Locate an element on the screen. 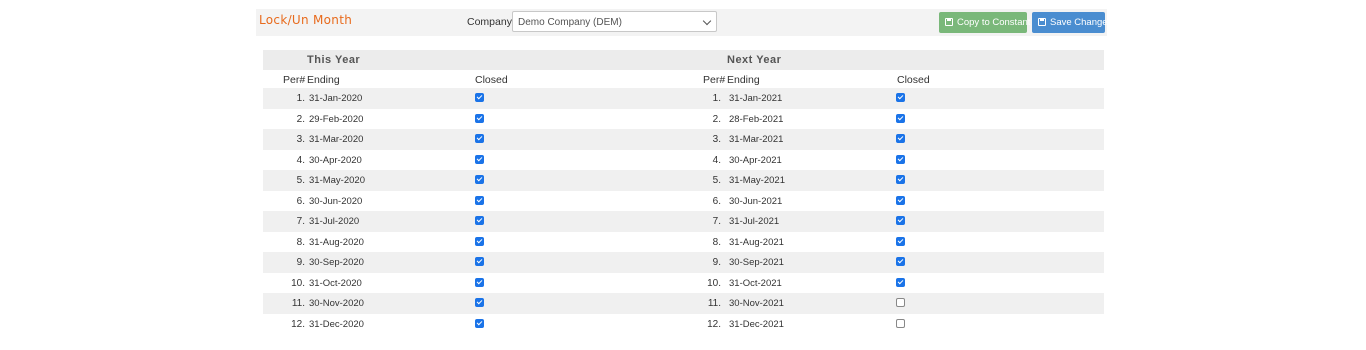 The image size is (1366, 350). table-row: 2. 29-Feb-2020 2. 28-Feb-2021 is located at coordinates (683, 119).